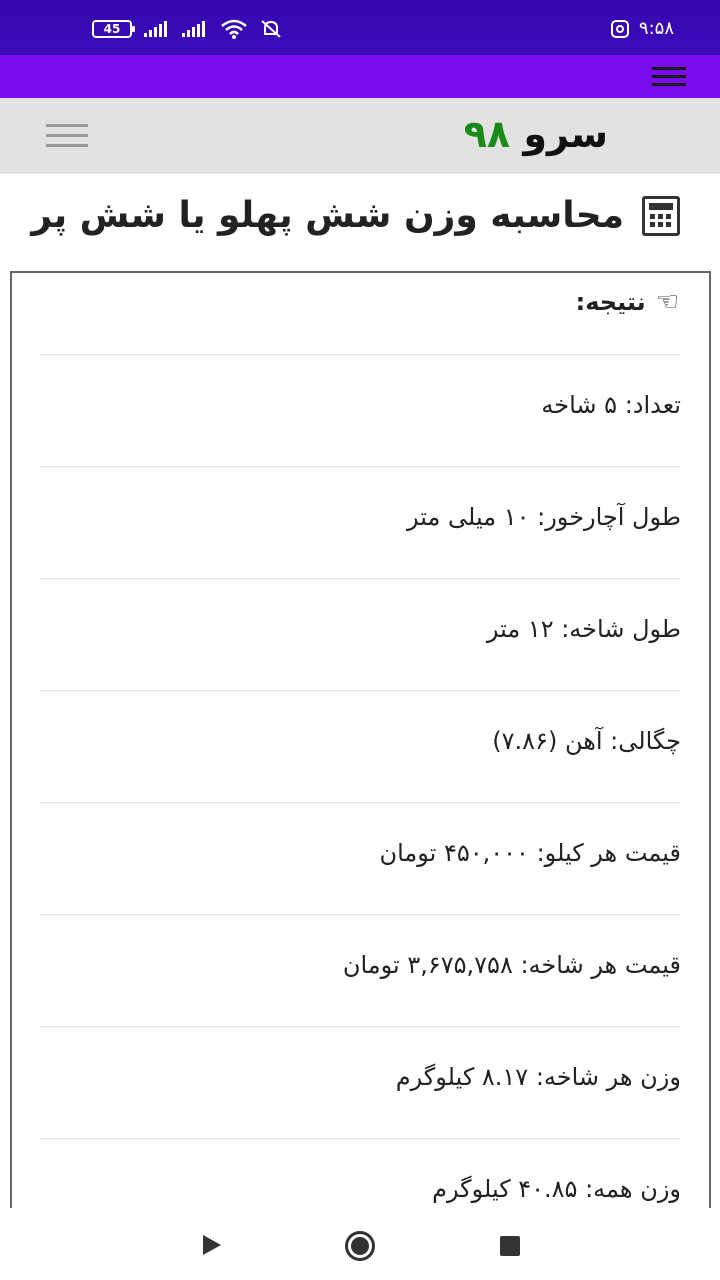 Image resolution: width=720 pixels, height=1280 pixels. Describe the element at coordinates (619, 28) in the screenshot. I see `instagram-icon` at that location.